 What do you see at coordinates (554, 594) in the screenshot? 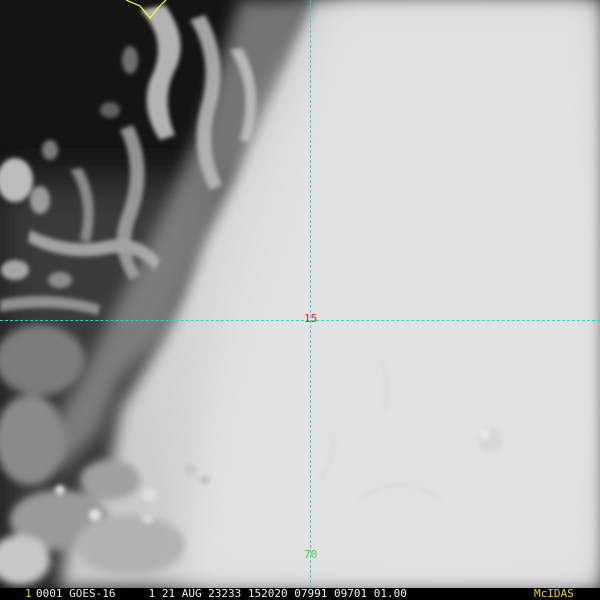
I see `software-label: McIDAS` at bounding box center [554, 594].